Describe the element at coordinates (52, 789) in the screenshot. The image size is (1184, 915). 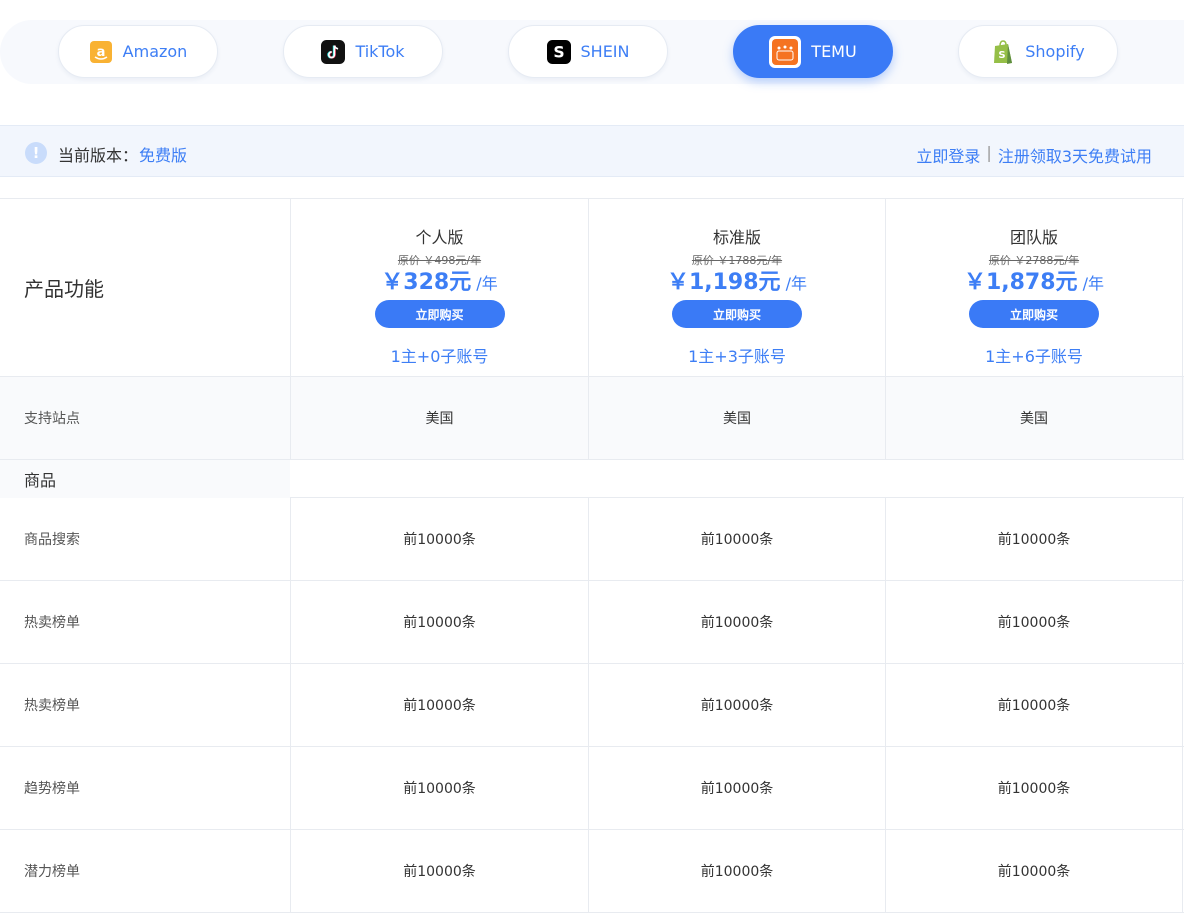
I see `row-label: 趋势榜单` at that location.